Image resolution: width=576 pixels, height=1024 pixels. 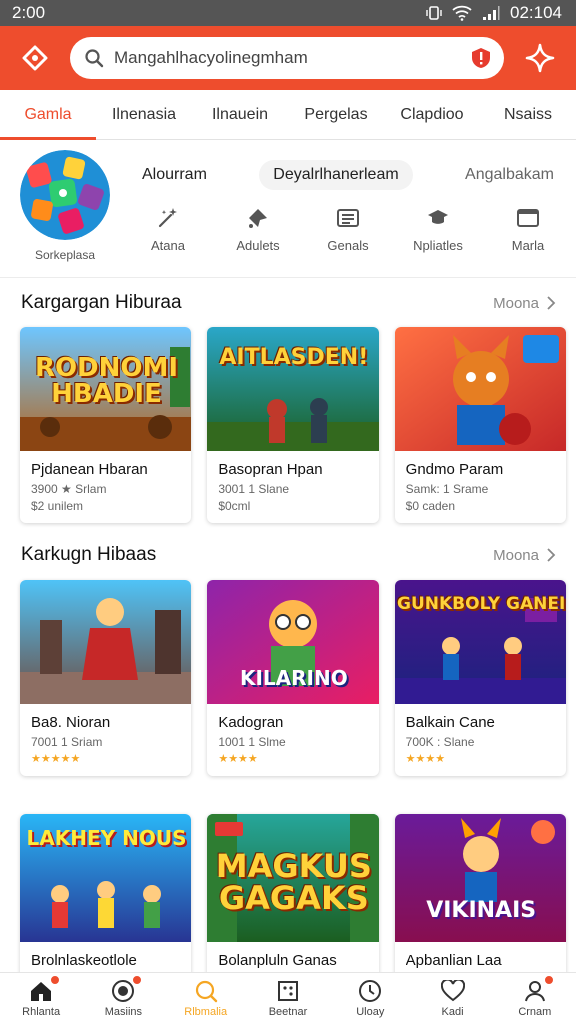 I want to click on app-logo-button, so click(x=35, y=58).